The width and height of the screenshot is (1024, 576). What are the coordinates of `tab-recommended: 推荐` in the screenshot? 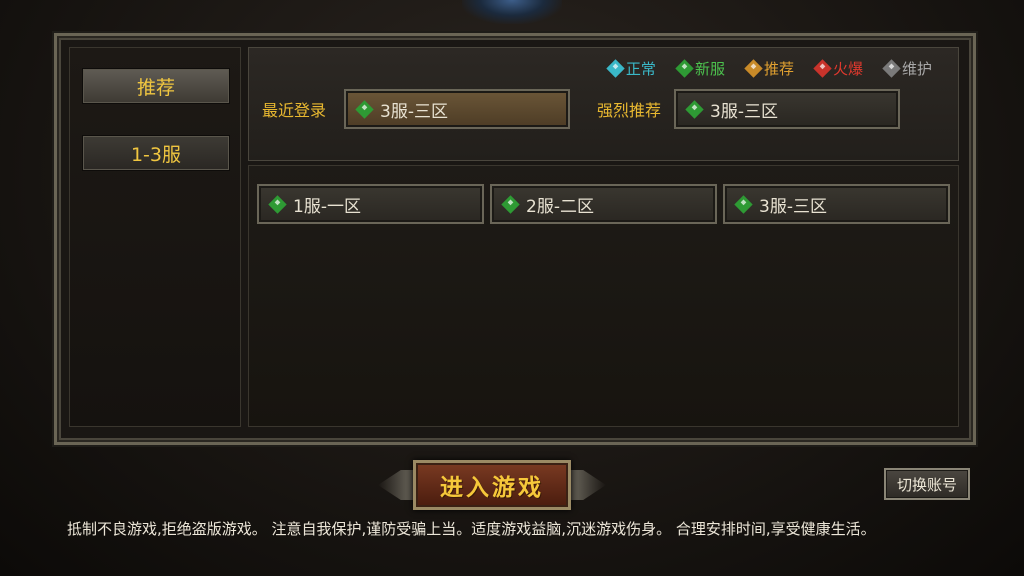 It's located at (156, 86).